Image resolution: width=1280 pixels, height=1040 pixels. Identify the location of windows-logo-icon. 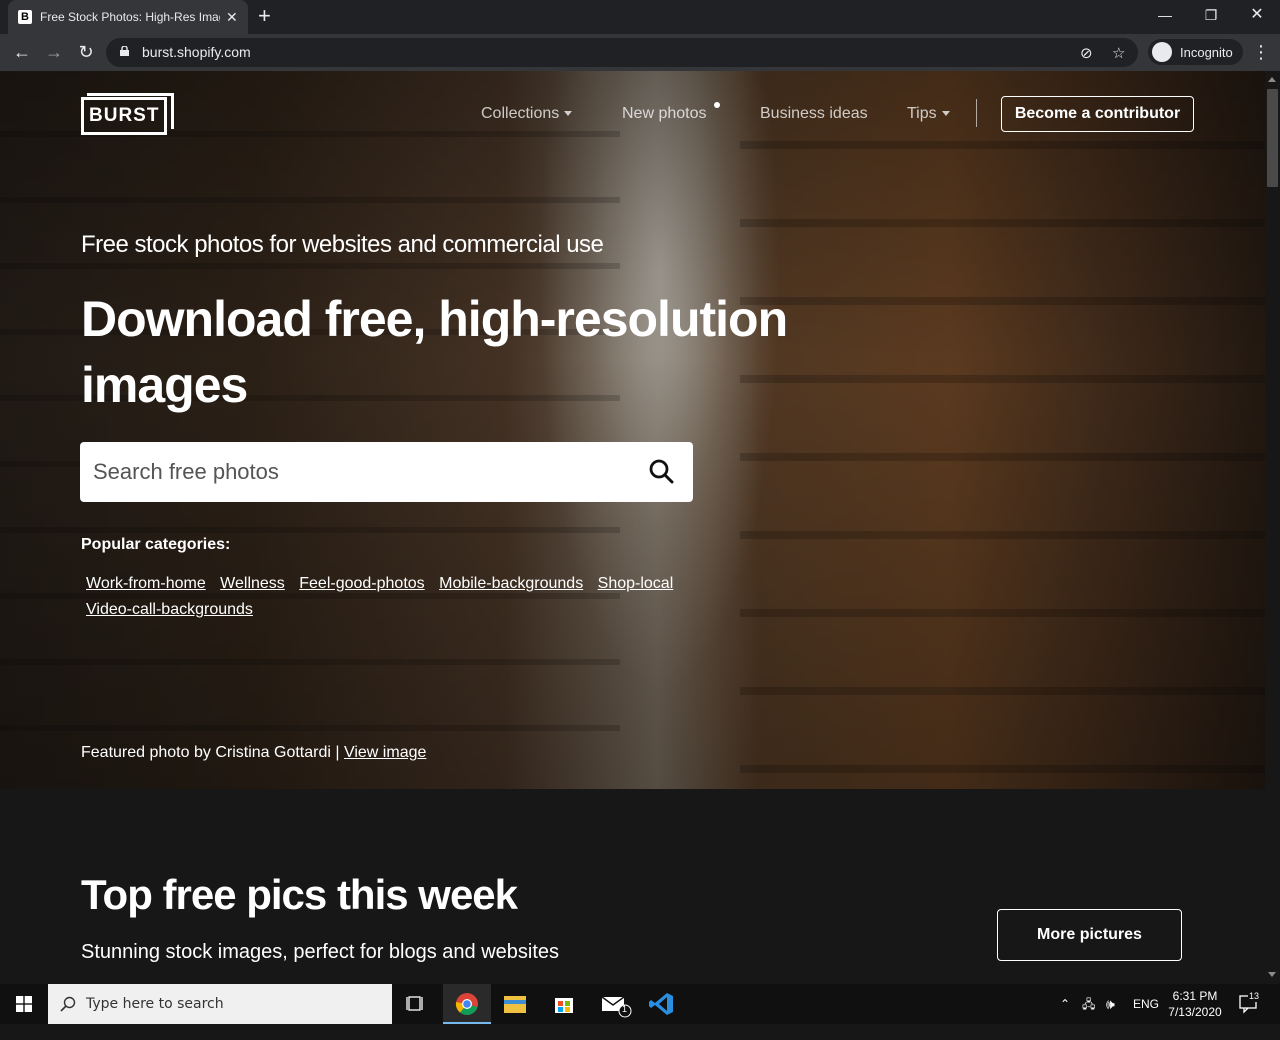
(24, 1004).